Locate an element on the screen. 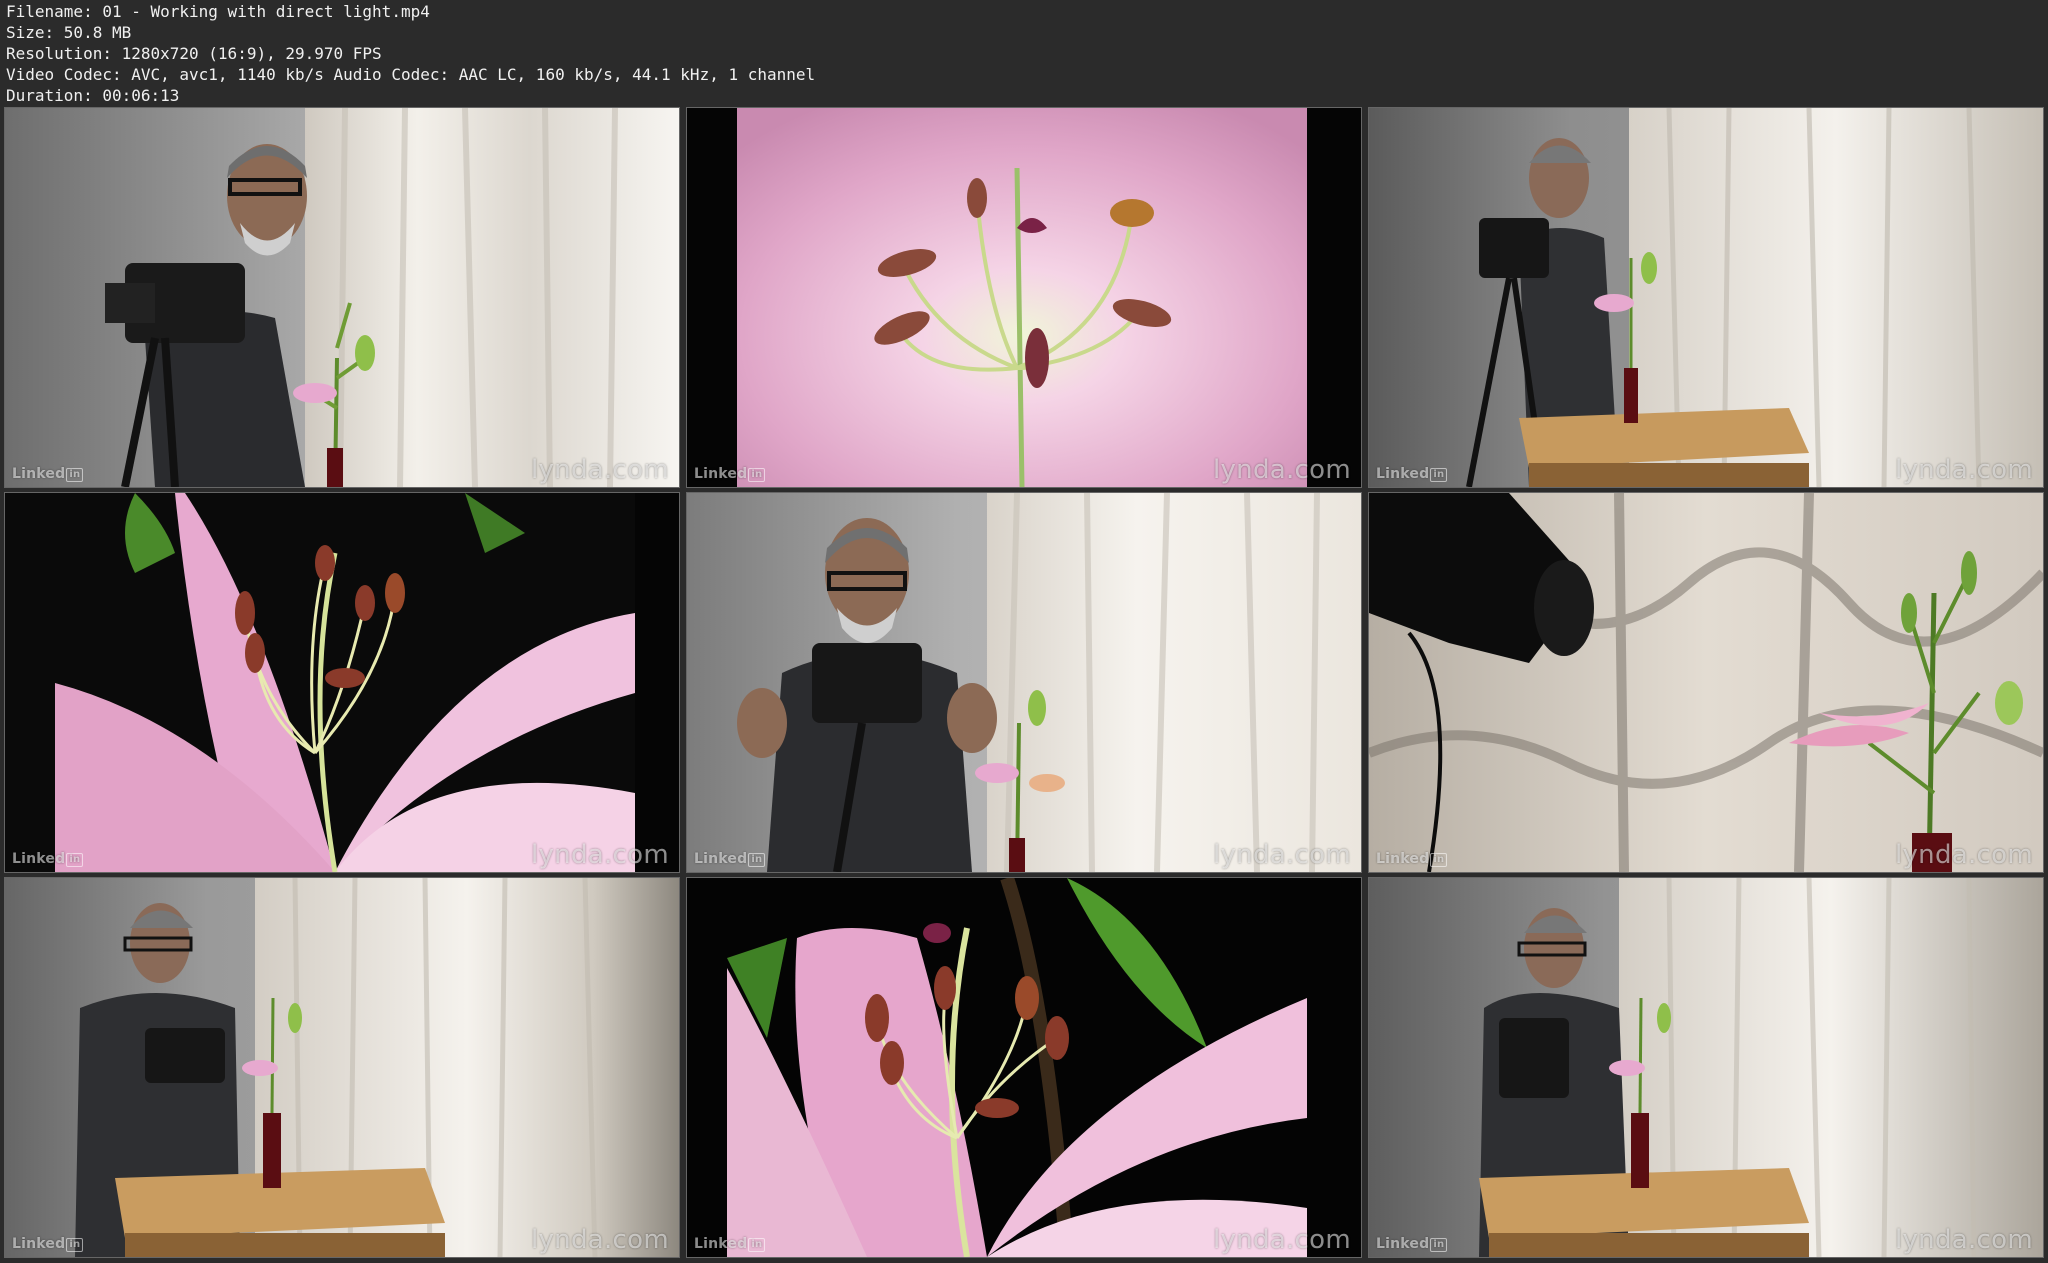  duration-text: Duration: 00:06:13 is located at coordinates (93, 95).